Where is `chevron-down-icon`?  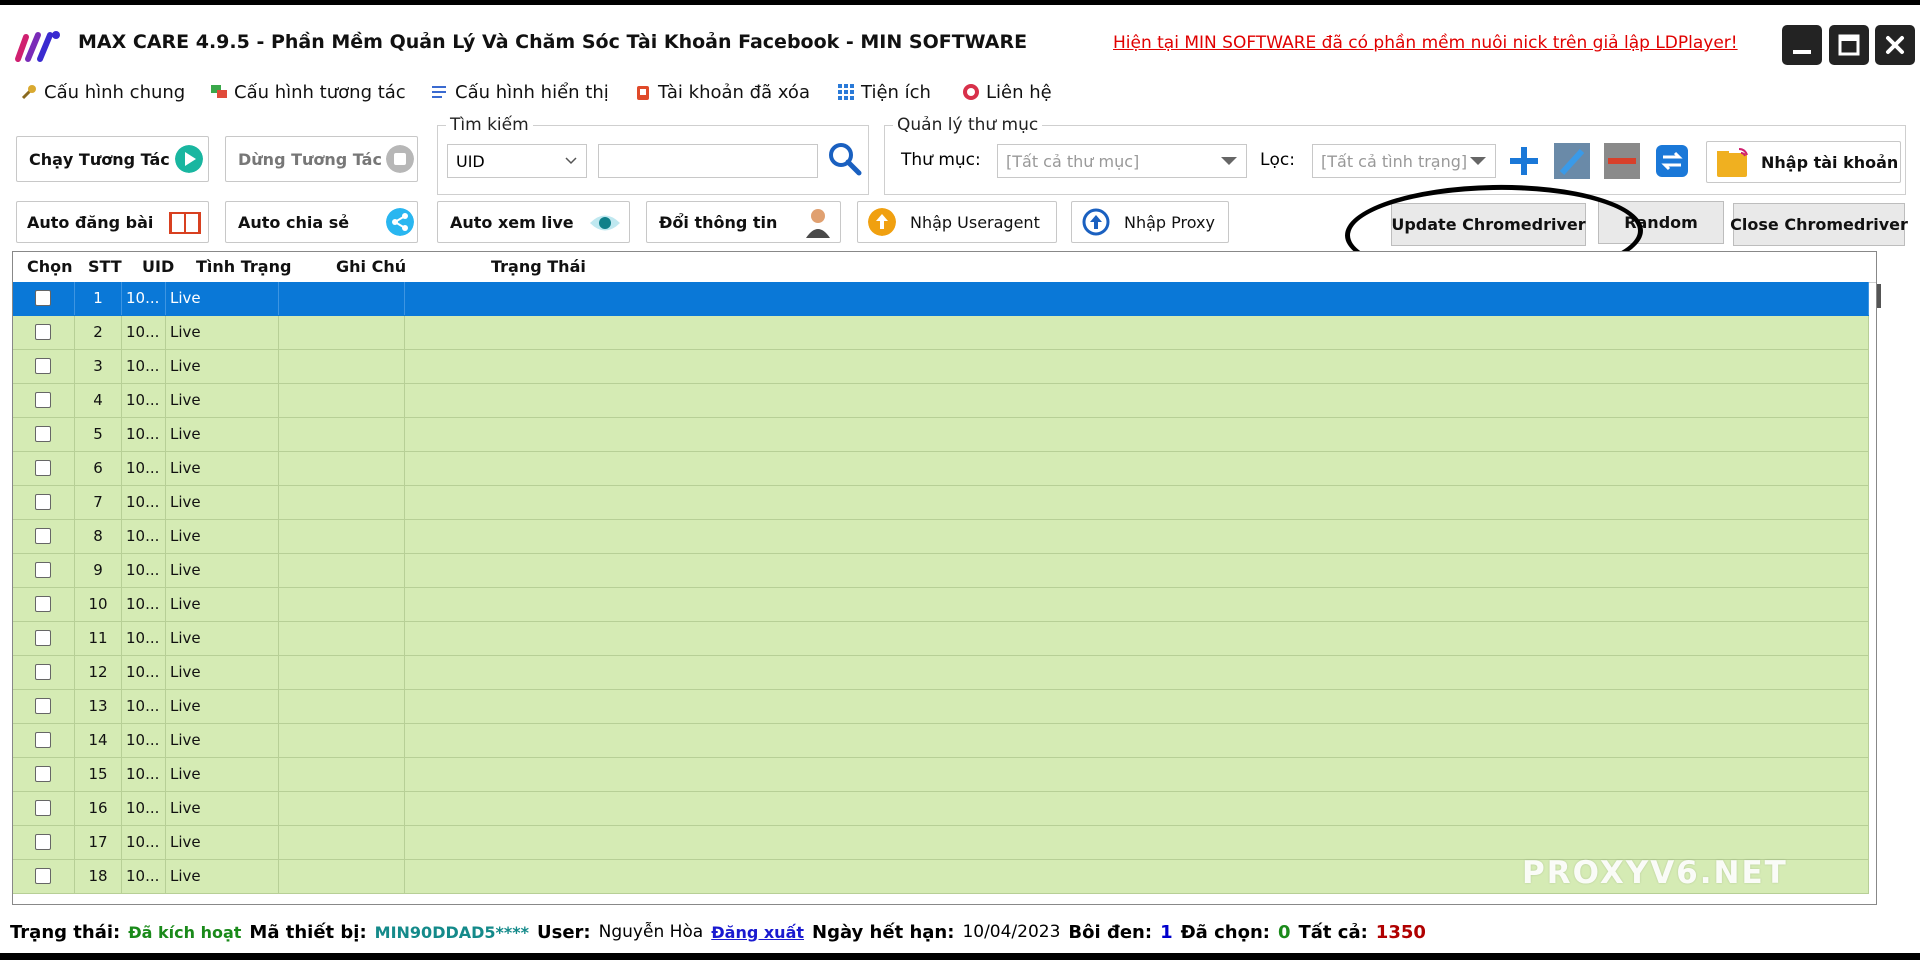
chevron-down-icon is located at coordinates (571, 161).